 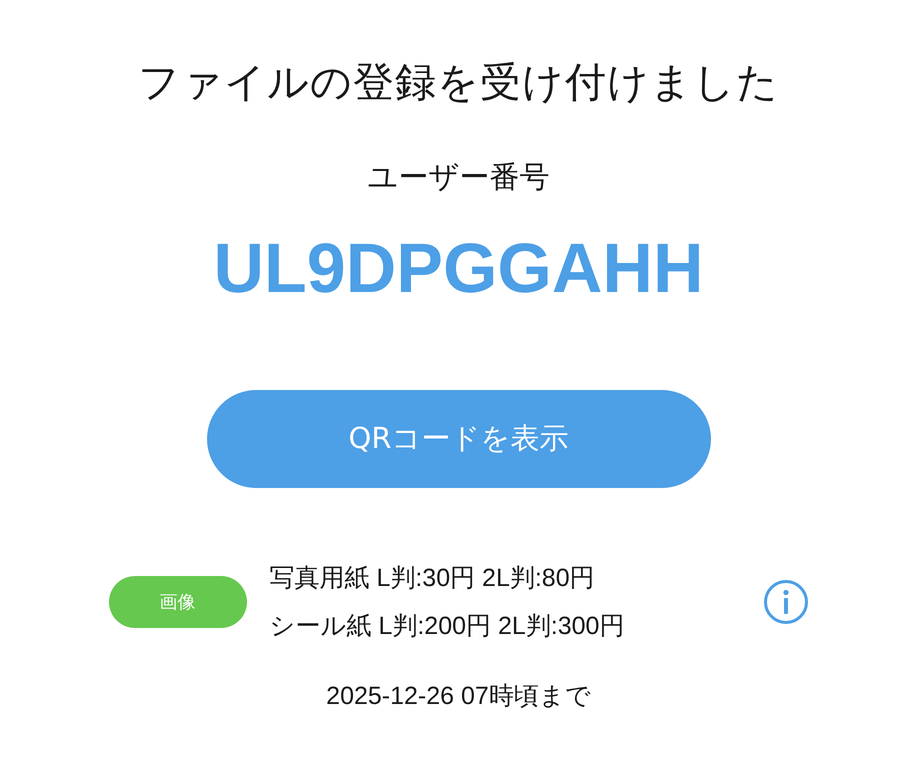 I want to click on deadline-text: 2025-12-26 07時頃まで, so click(x=458, y=696).